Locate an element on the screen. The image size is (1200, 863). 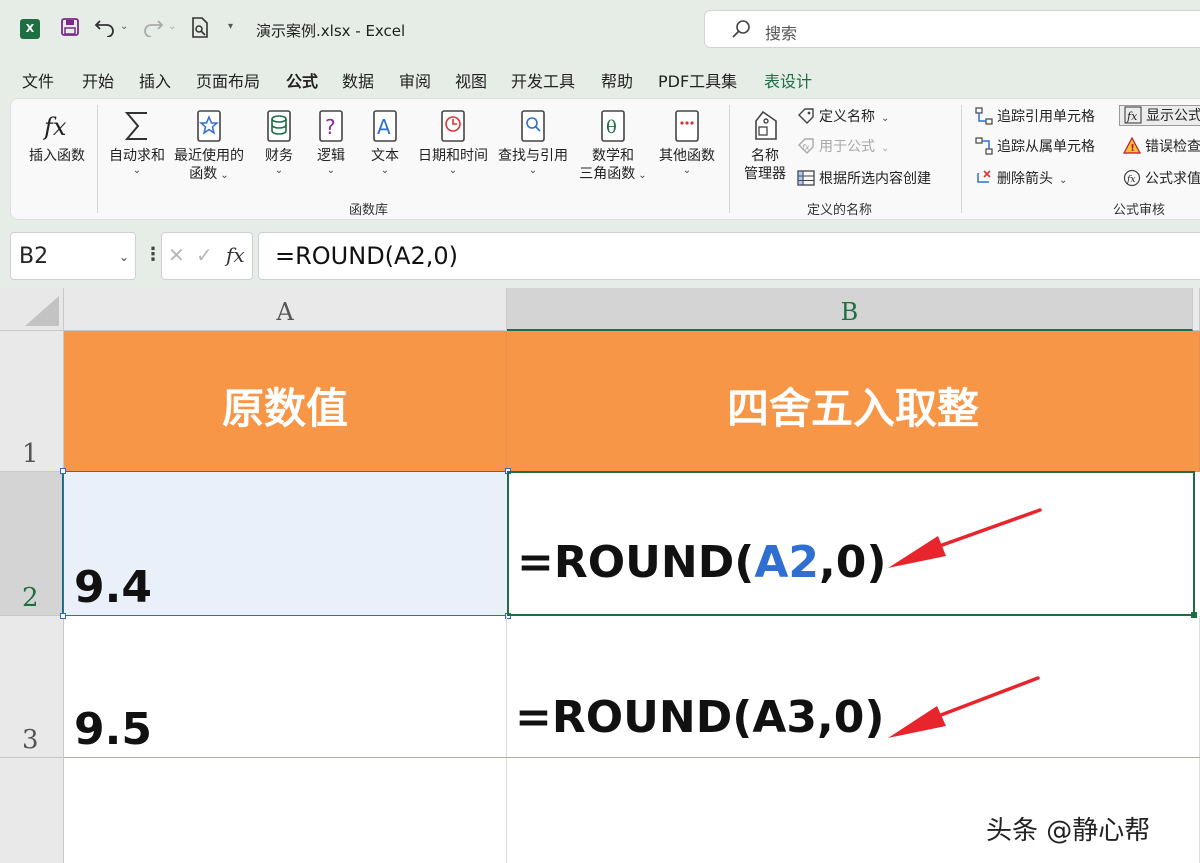
undo-dropdown-icon: ⌄ is located at coordinates (124, 26).